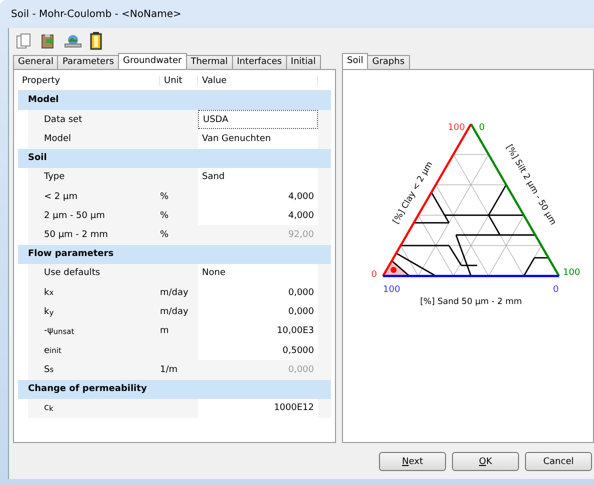 The height and width of the screenshot is (485, 594). What do you see at coordinates (74, 216) in the screenshot?
I see `property-name: 2 µm - 50 µm` at bounding box center [74, 216].